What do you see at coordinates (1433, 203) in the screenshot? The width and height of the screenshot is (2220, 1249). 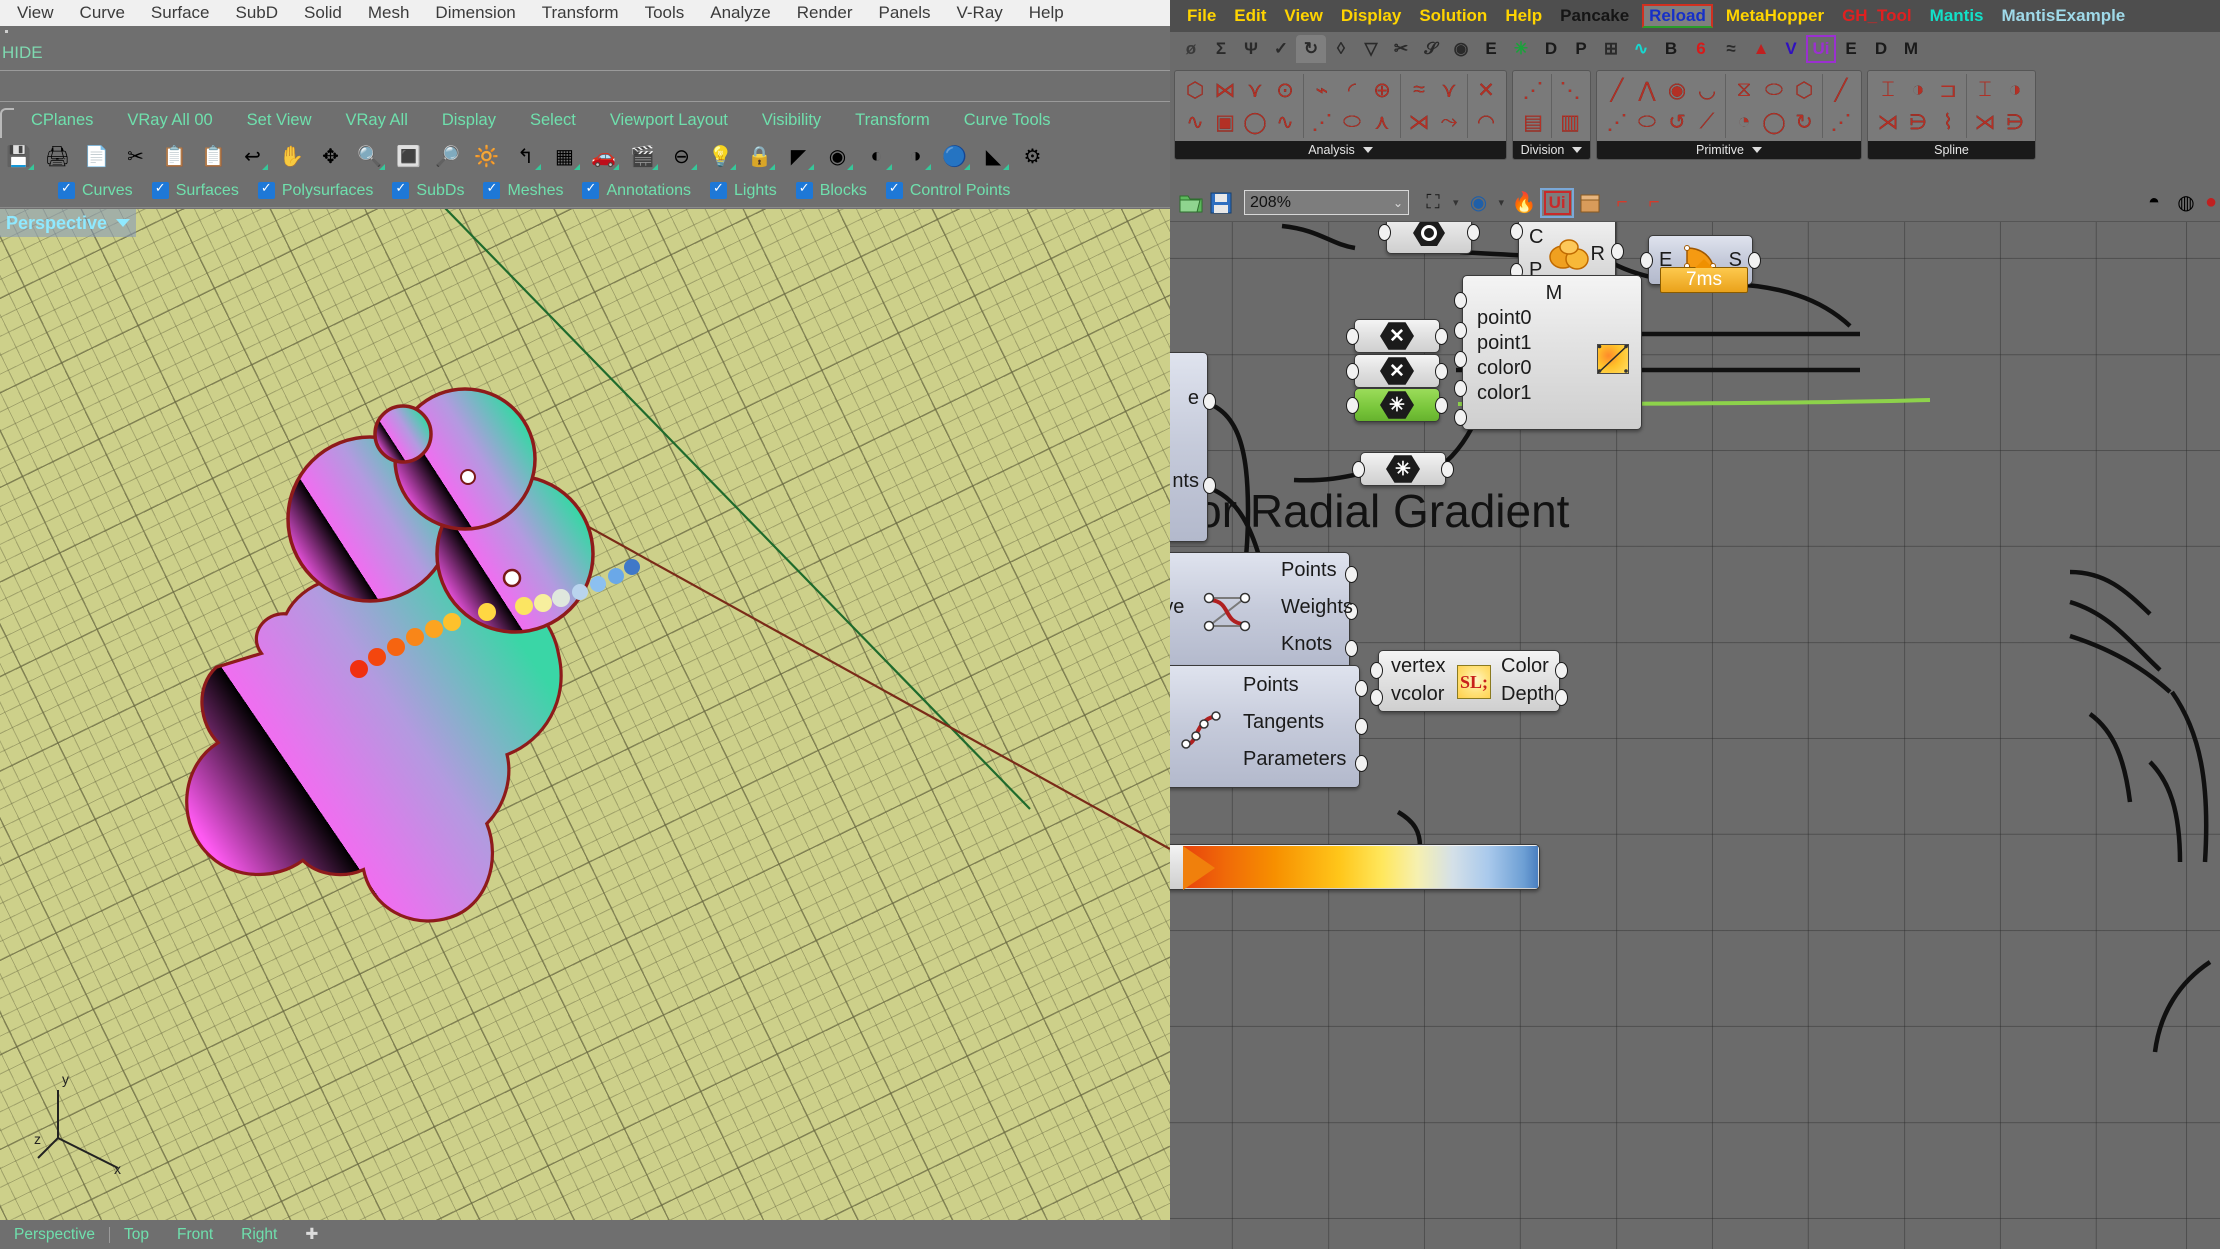 I see `zoom-extents-icon: ⛶` at bounding box center [1433, 203].